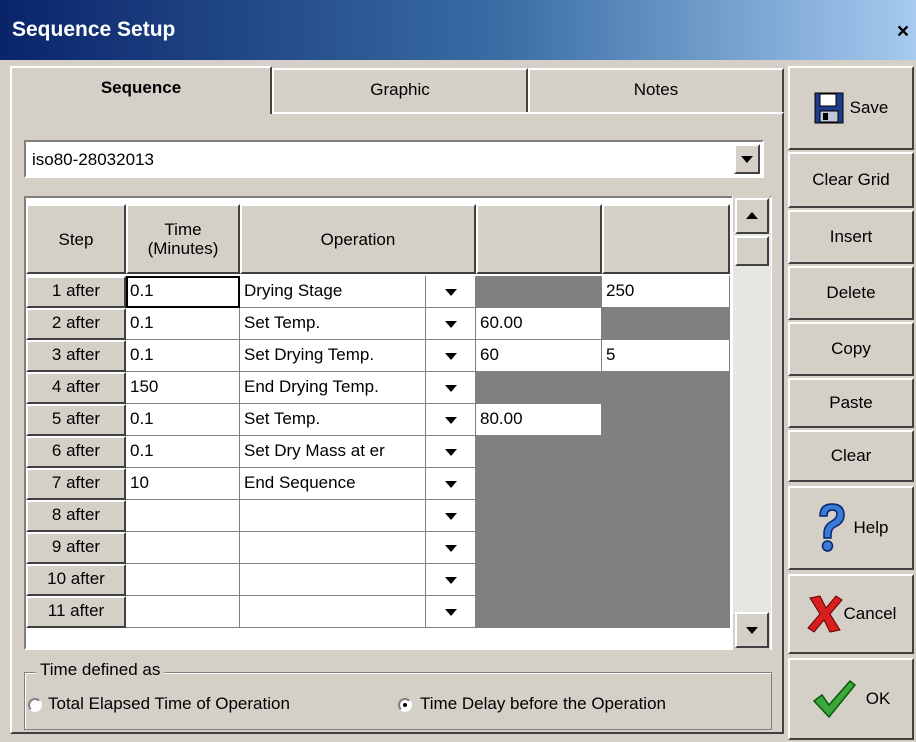  I want to click on radio-time-delay, so click(405, 705).